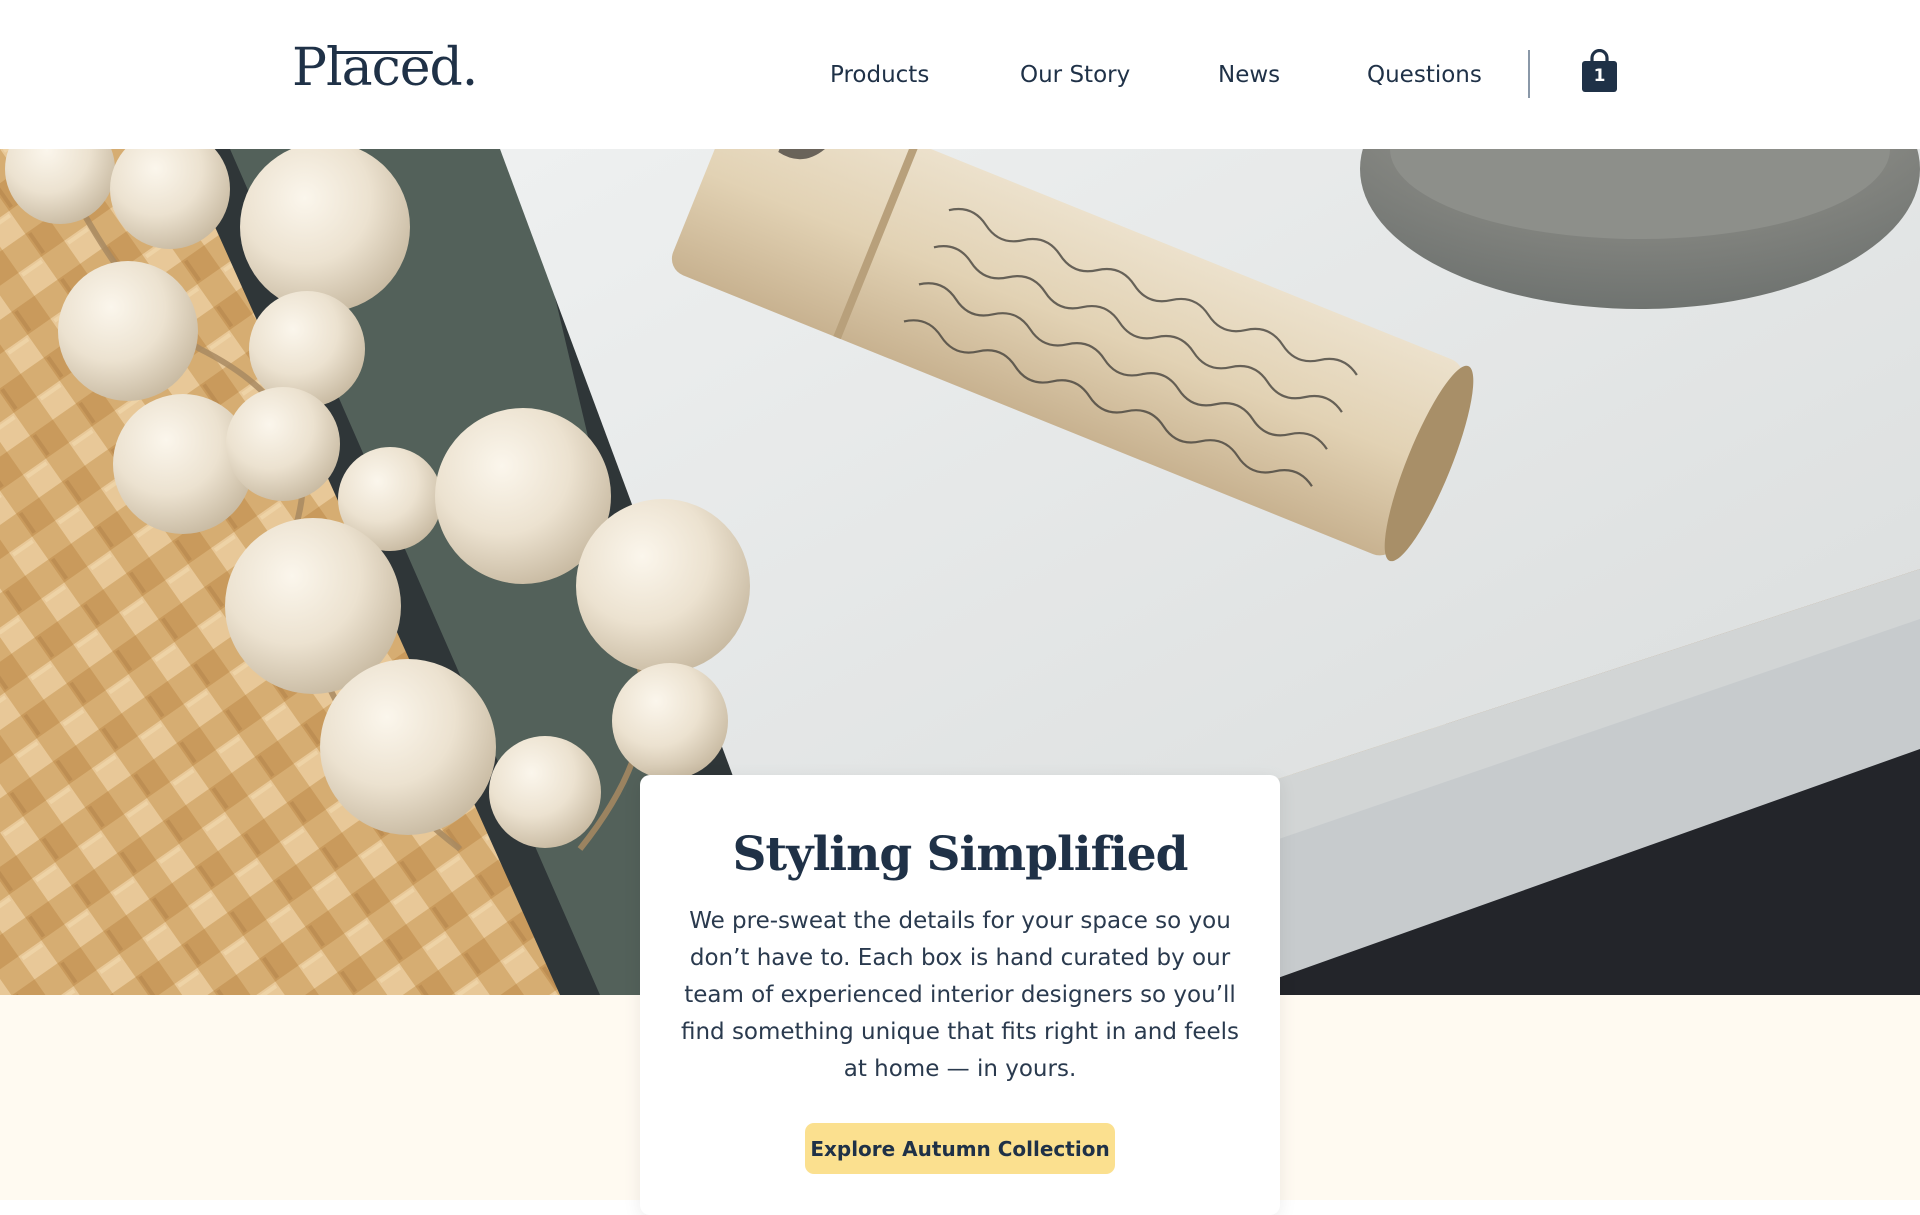 The height and width of the screenshot is (1215, 1920). I want to click on main-nav: Products Our Story News Questions, so click(960, 75).